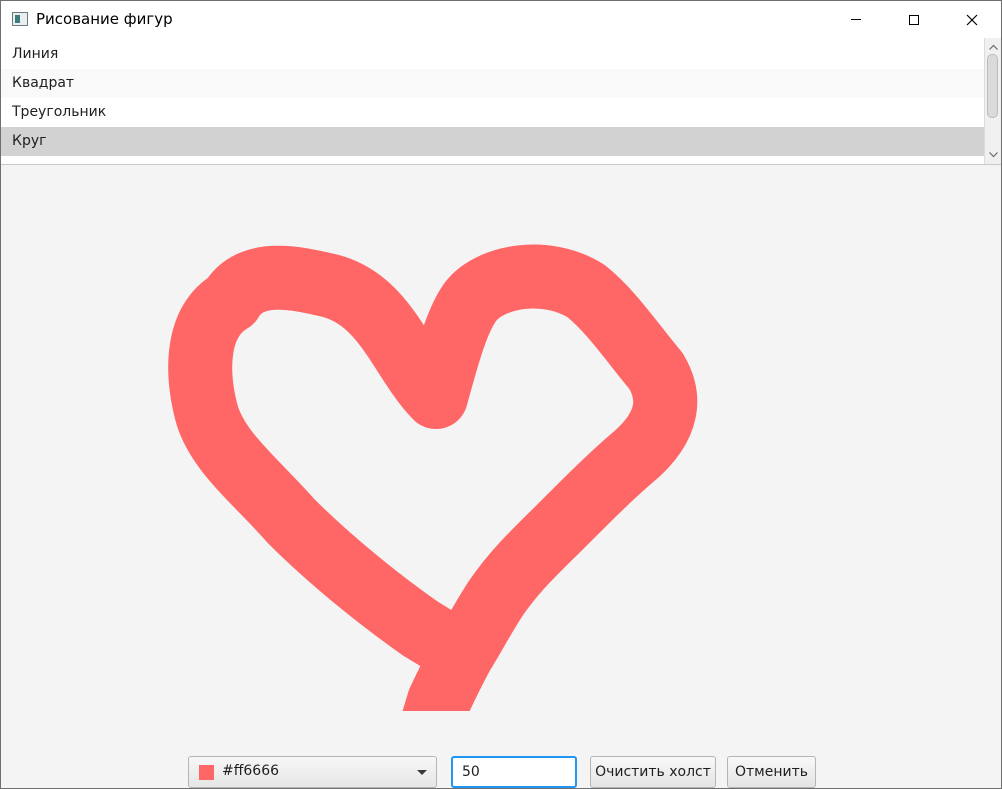 The width and height of the screenshot is (1002, 789). Describe the element at coordinates (492, 112) in the screenshot. I see `list-item-triangle: Треугольник` at that location.